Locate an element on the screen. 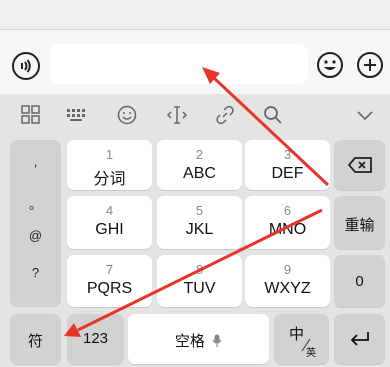 The height and width of the screenshot is (367, 390). arrow-to-input is located at coordinates (271, 131).